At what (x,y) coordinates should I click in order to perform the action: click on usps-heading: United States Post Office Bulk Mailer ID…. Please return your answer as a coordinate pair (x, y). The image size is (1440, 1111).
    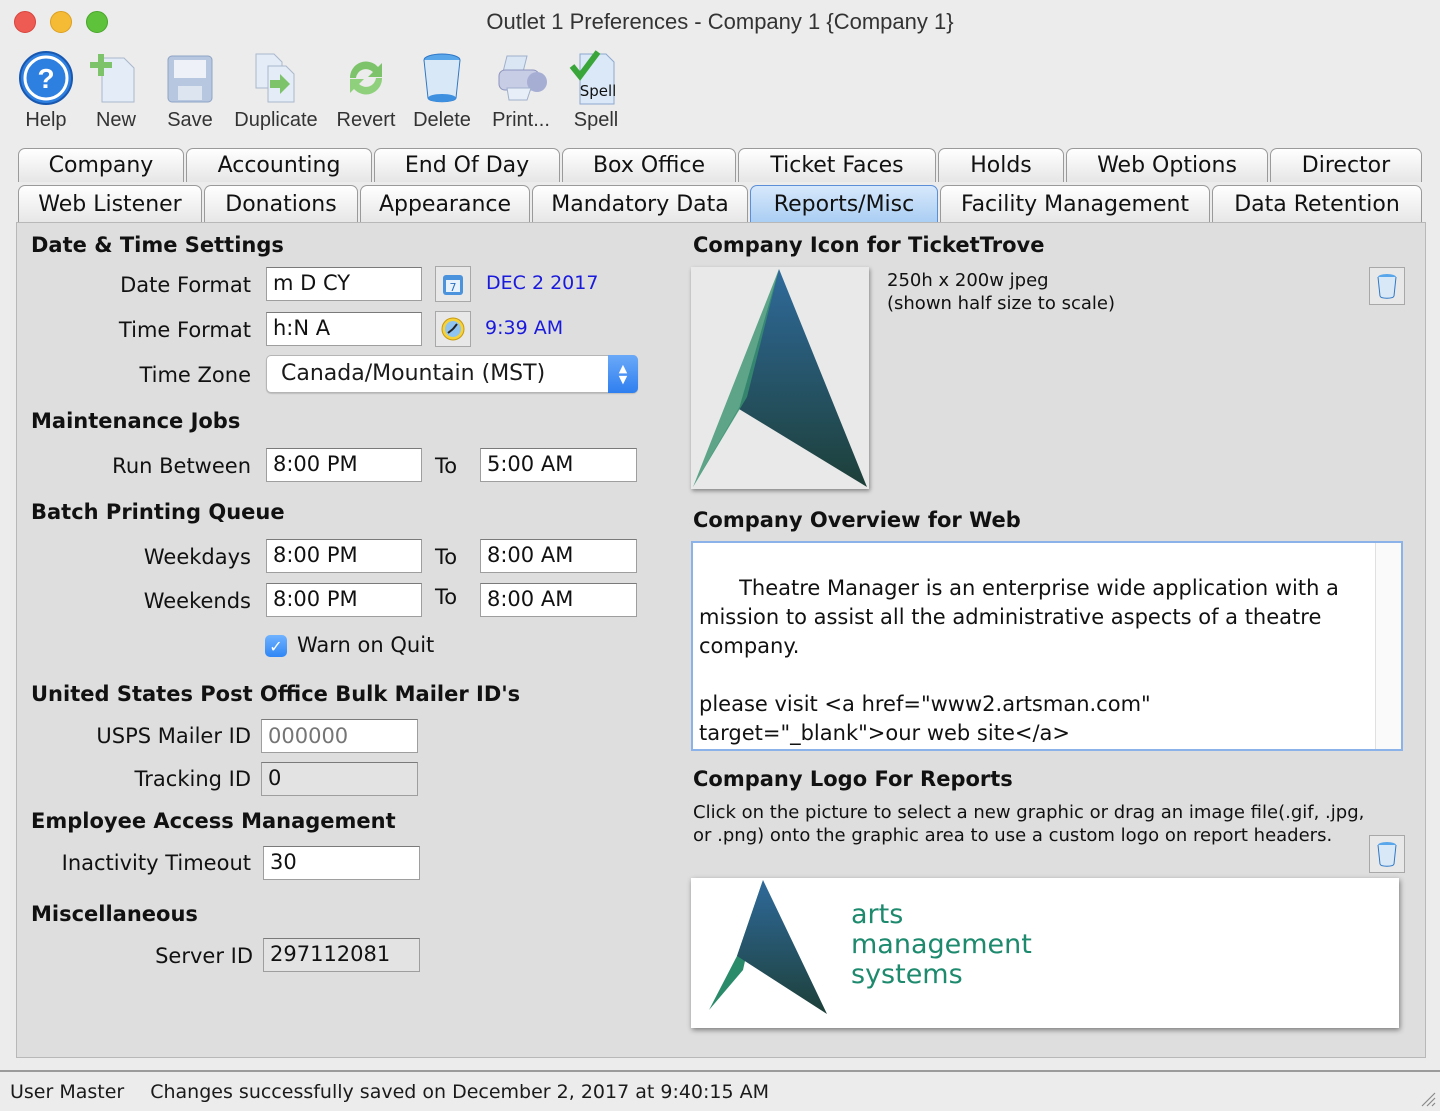
    Looking at the image, I should click on (276, 694).